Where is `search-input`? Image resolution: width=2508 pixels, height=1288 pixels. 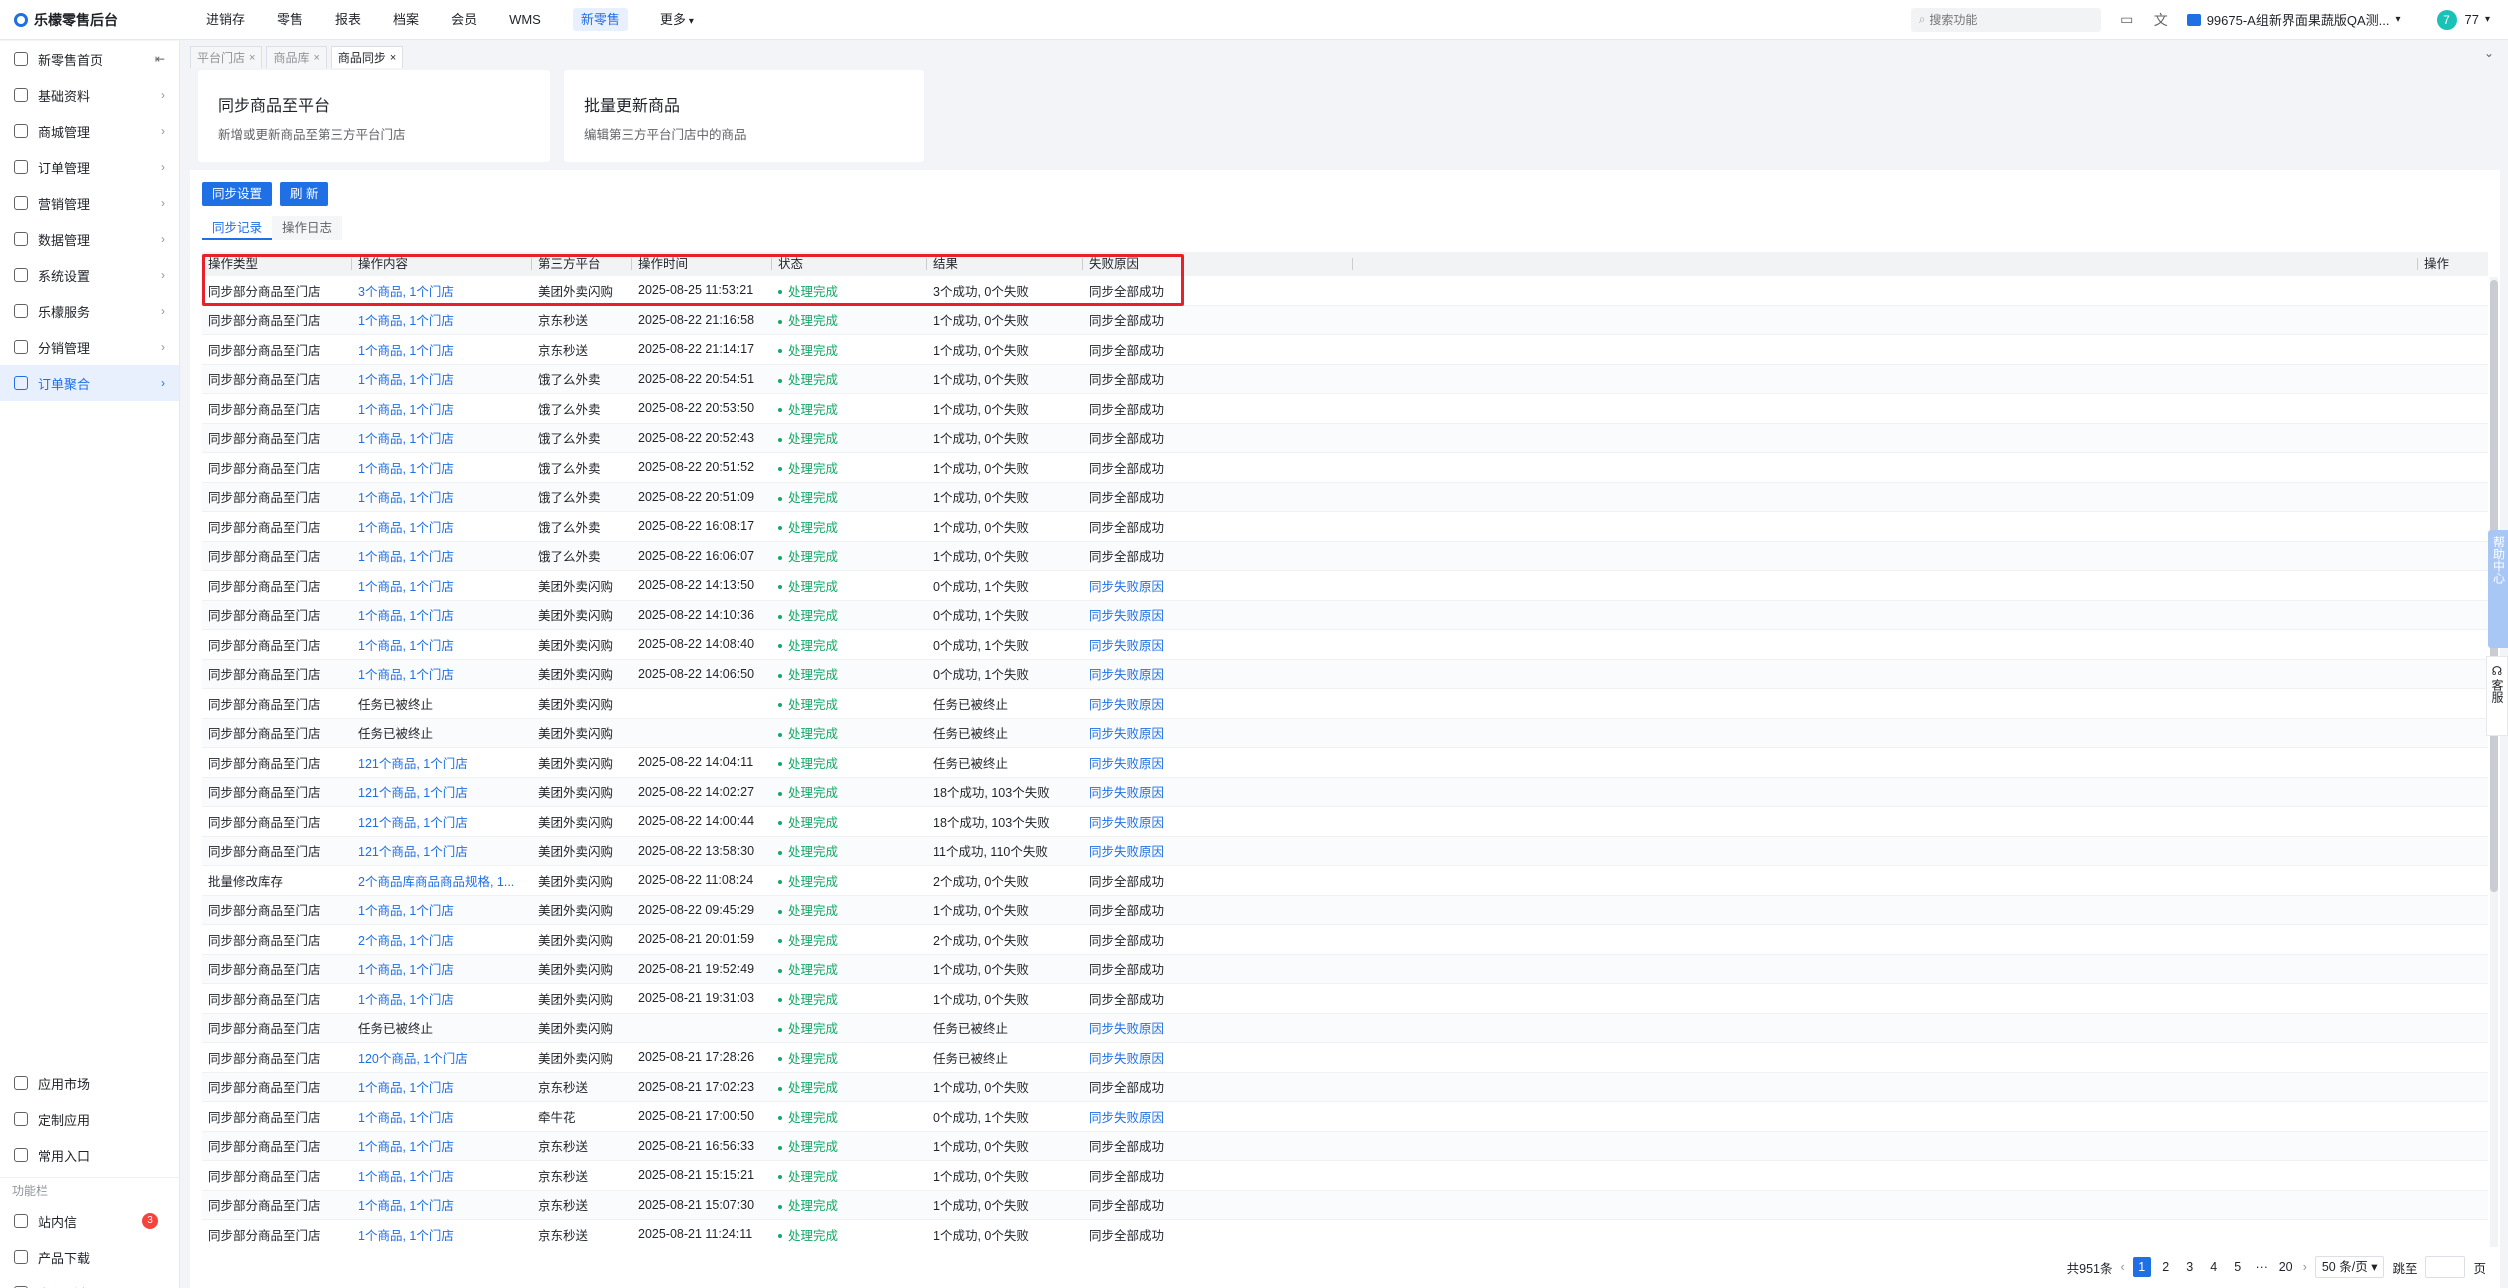 search-input is located at coordinates (2004, 19).